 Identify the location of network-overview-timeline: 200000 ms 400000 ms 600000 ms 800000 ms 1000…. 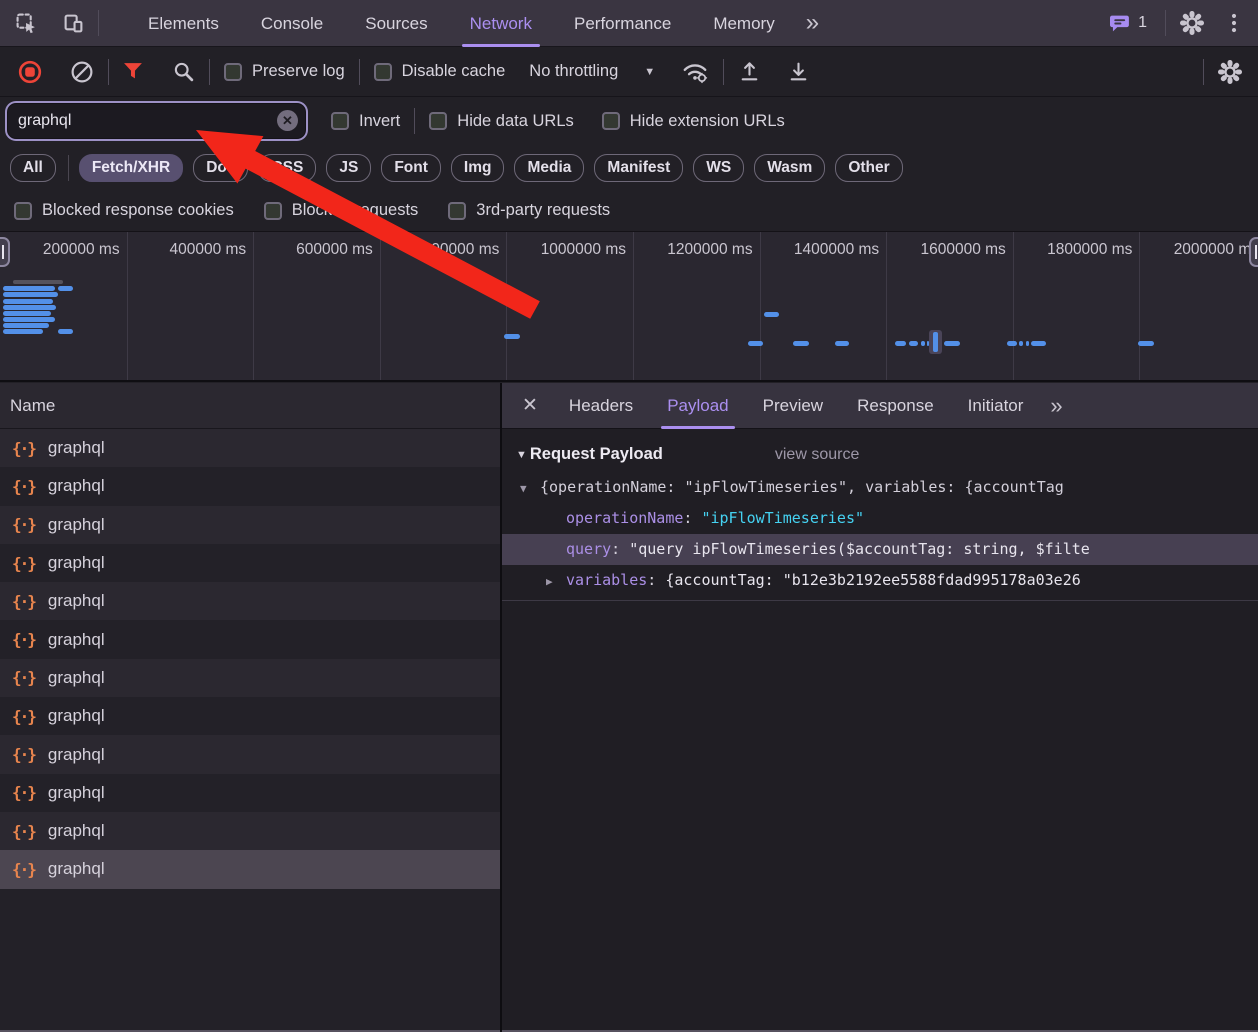
(629, 307).